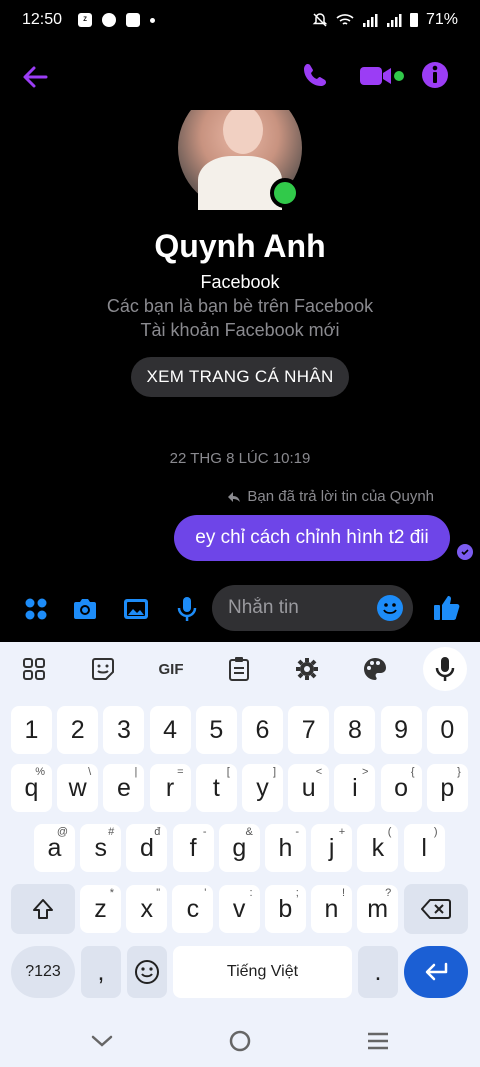 Image resolution: width=480 pixels, height=1067 pixels. I want to click on key-label: b, so click(285, 908).